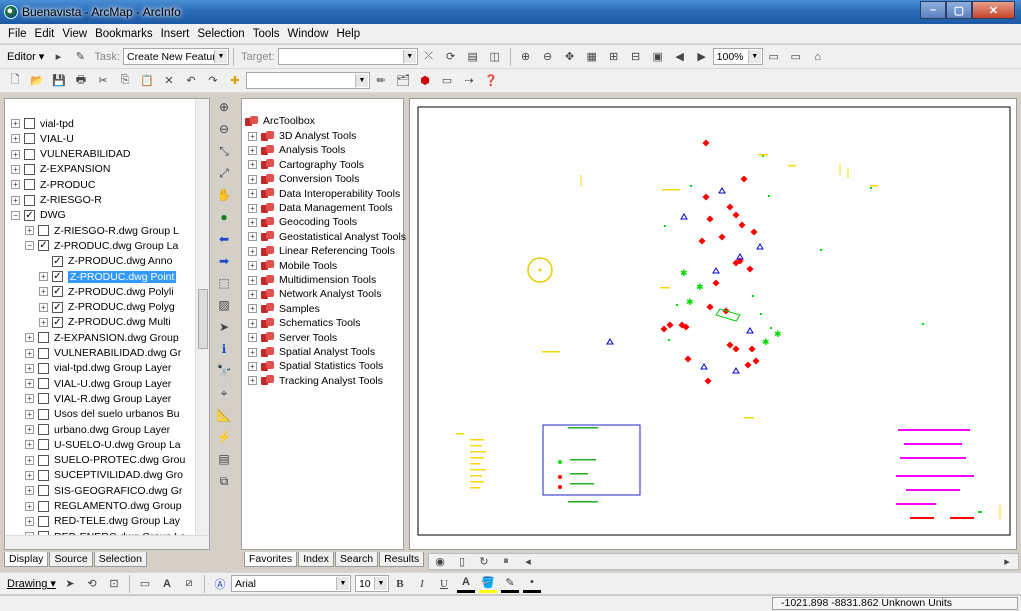  What do you see at coordinates (400, 584) in the screenshot?
I see `bold-button: B` at bounding box center [400, 584].